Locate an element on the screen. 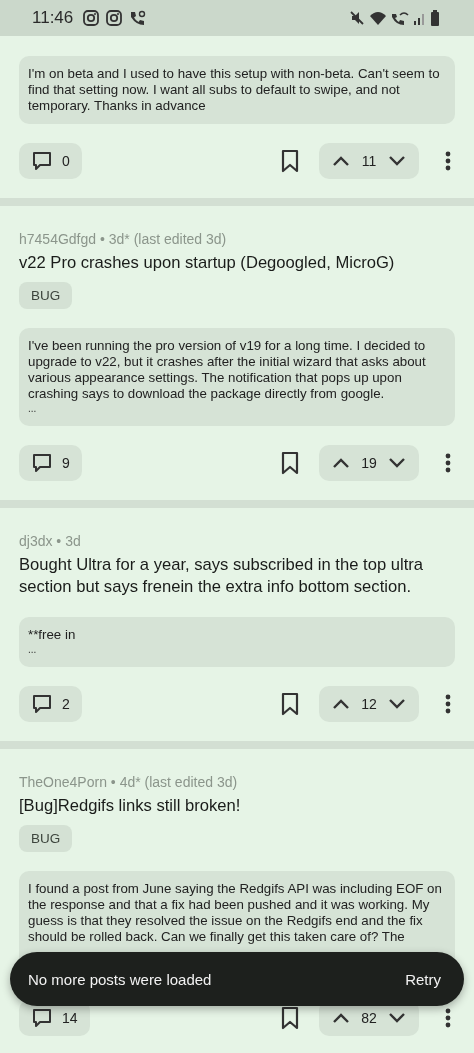  vote-count: 82 is located at coordinates (369, 1018).